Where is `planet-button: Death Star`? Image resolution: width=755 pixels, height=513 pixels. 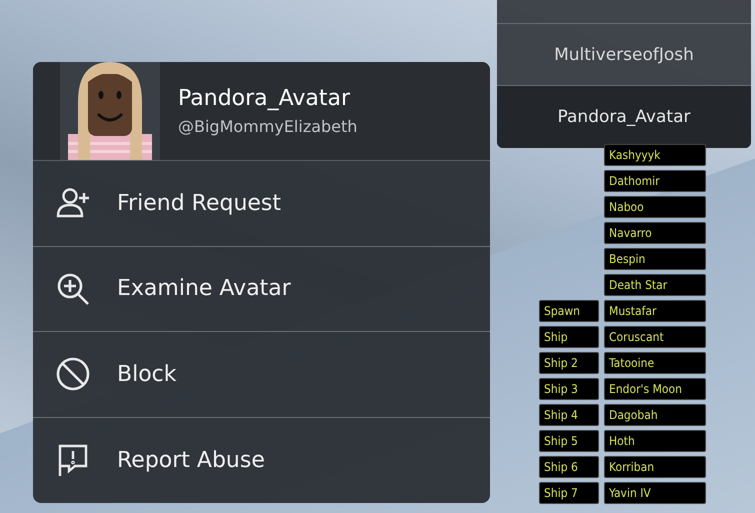 planet-button: Death Star is located at coordinates (655, 285).